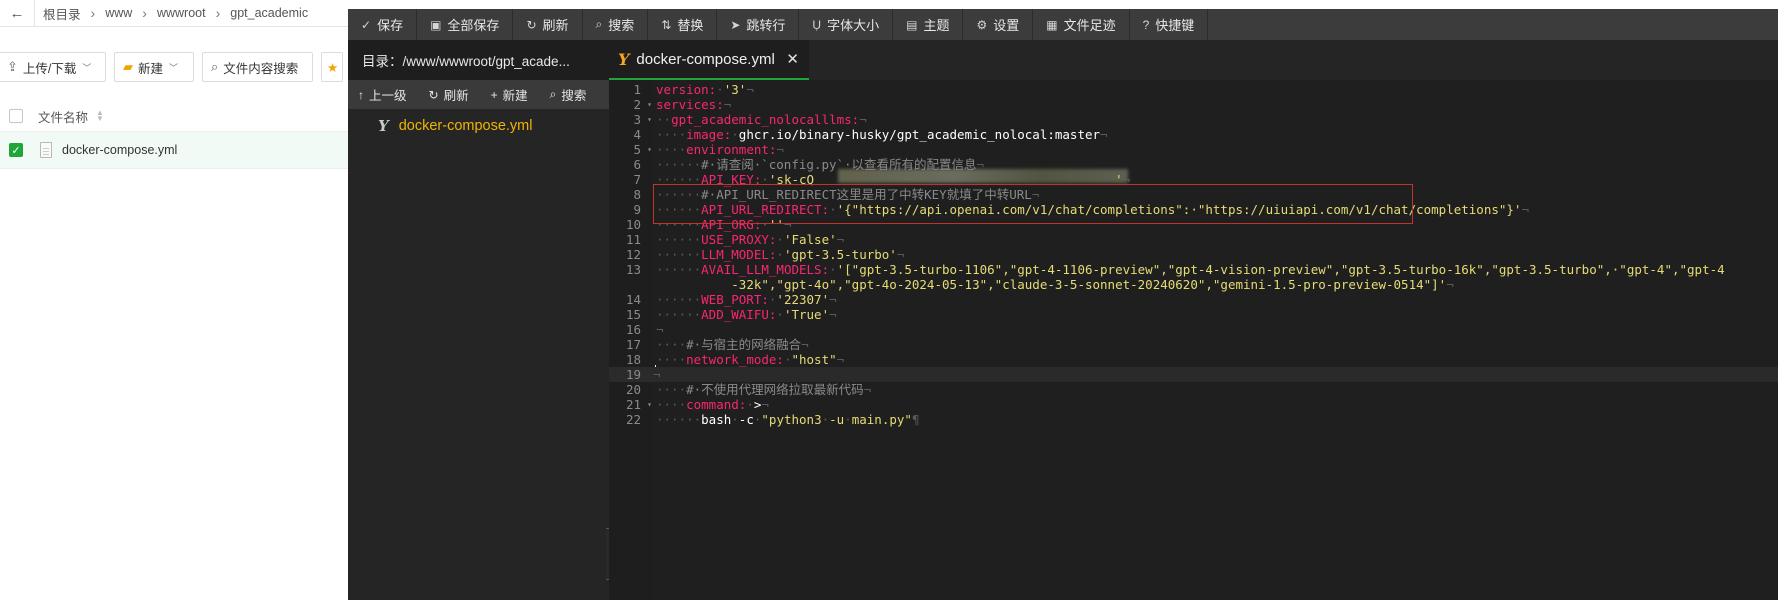  I want to click on code-token: version:, so click(686, 89).